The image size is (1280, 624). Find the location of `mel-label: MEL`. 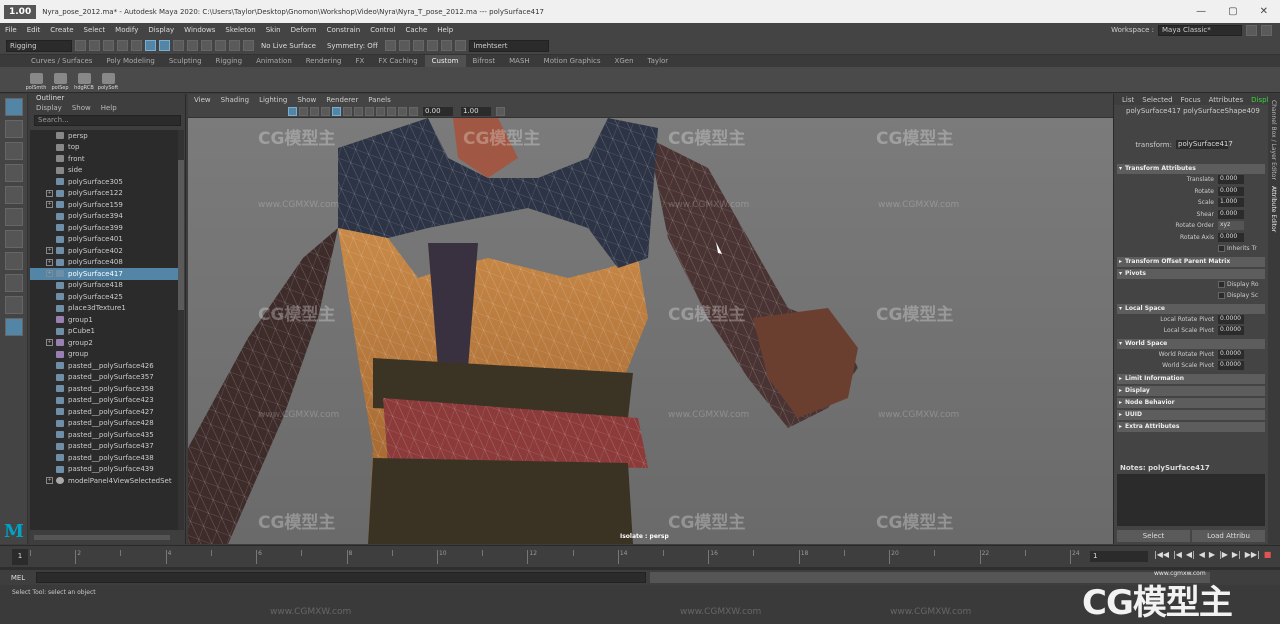

mel-label: MEL is located at coordinates (18, 578).